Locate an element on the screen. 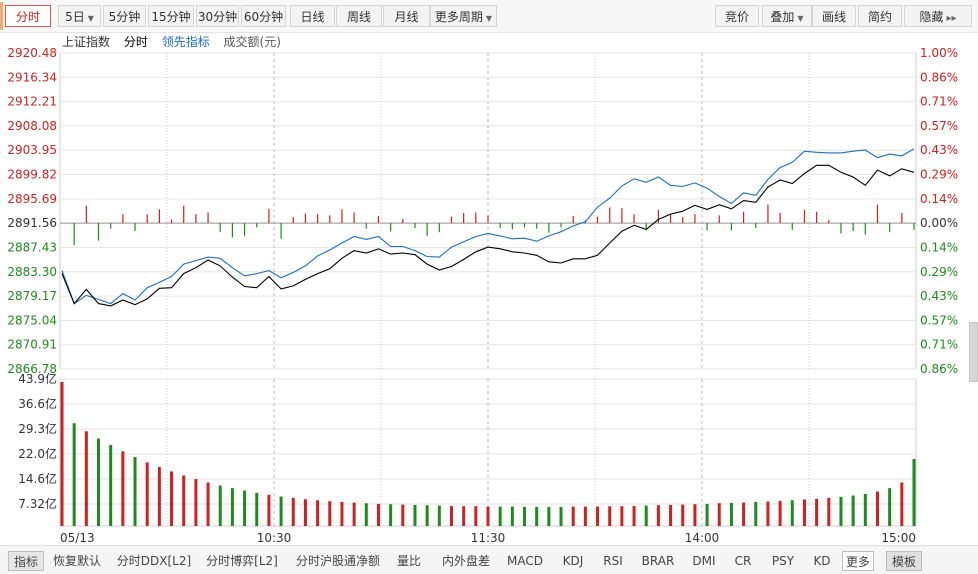  indicator-tab-7: MACD is located at coordinates (525, 561).